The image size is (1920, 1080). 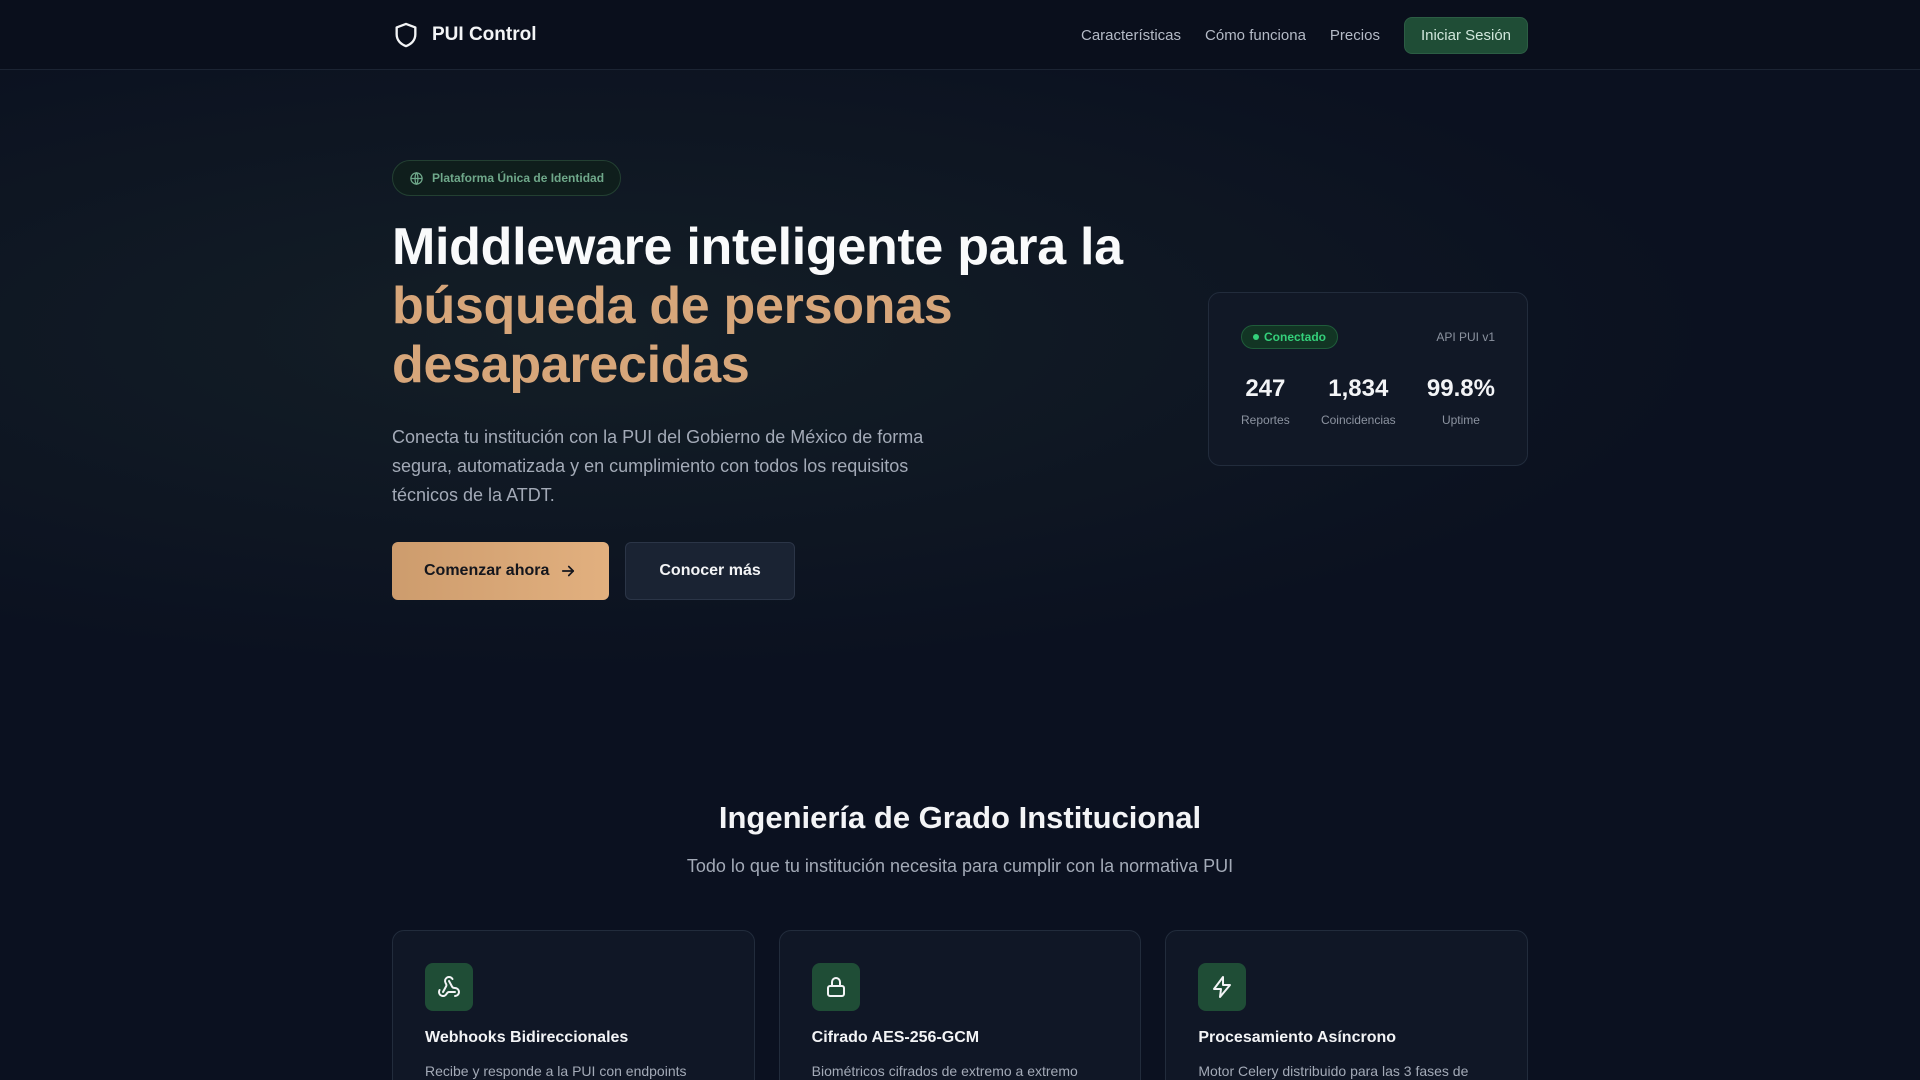 I want to click on webhook-icon, so click(x=449, y=986).